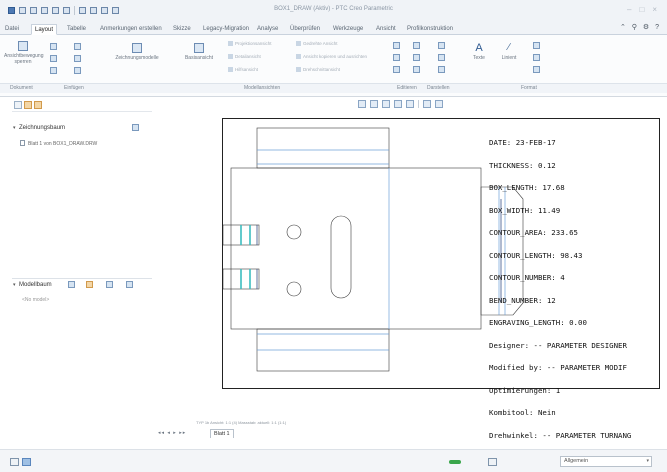  Describe the element at coordinates (438, 88) in the screenshot. I see `group-darstellen: Darstellen` at that location.